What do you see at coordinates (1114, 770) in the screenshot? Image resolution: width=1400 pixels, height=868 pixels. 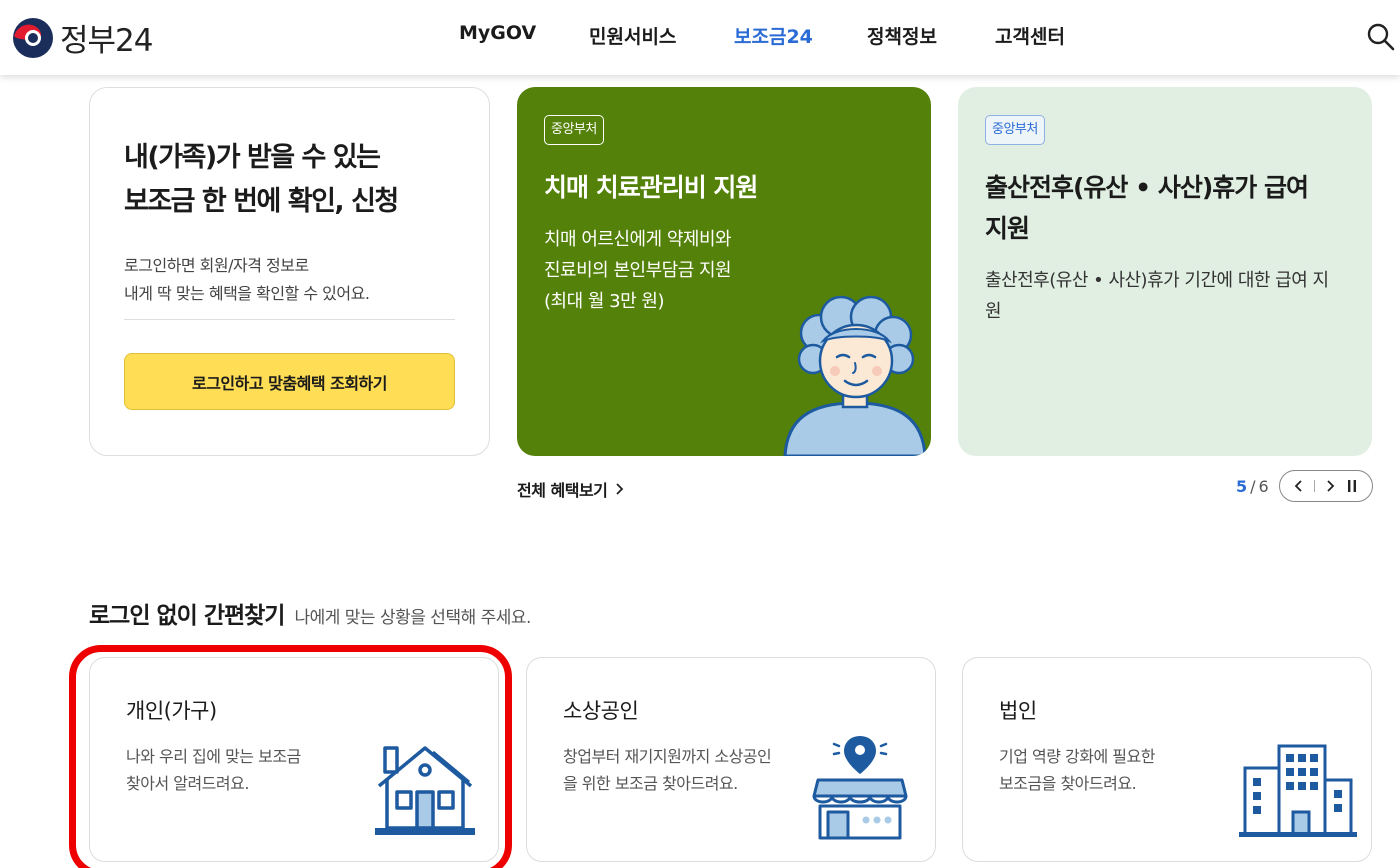 I see `category-description: 기업 역량 강화에 필요한 보조금을 찾아드려요.` at bounding box center [1114, 770].